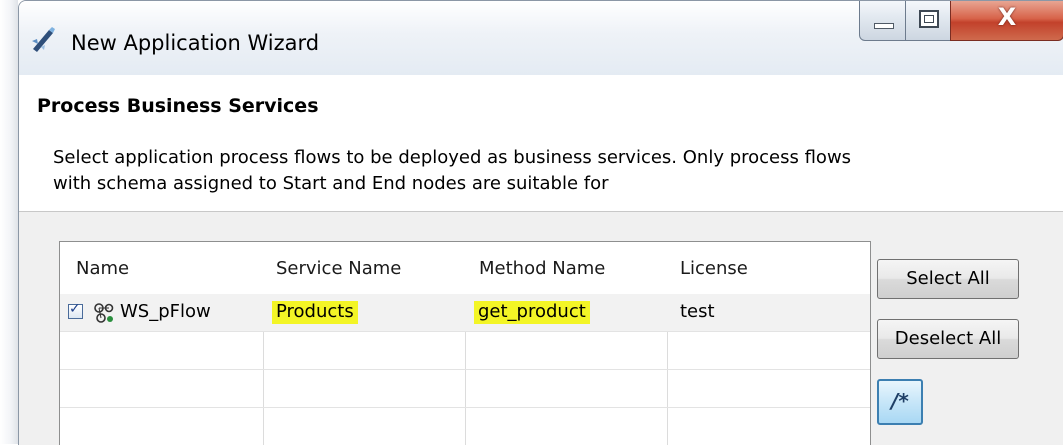 This screenshot has height=445, width=1063. Describe the element at coordinates (178, 106) in the screenshot. I see `page-title: Process Business Services` at that location.